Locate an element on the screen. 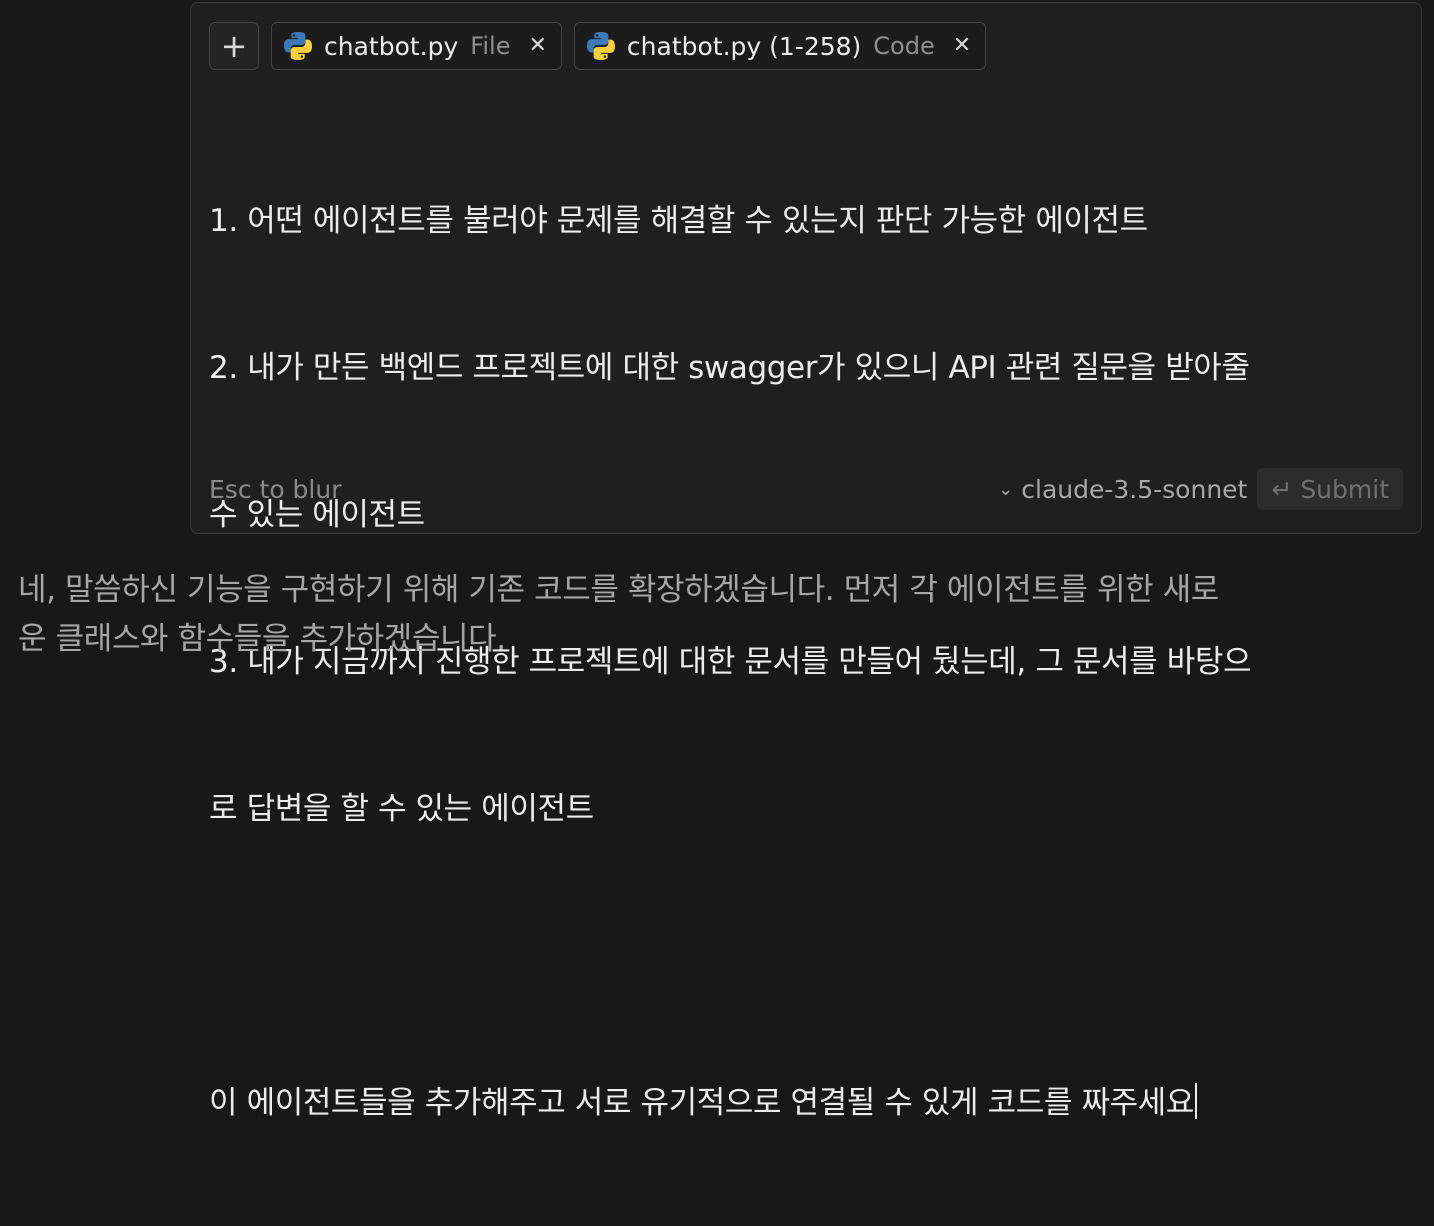  attachment-chip-code: chatbot.py (1-258) Code ✕ is located at coordinates (780, 46).